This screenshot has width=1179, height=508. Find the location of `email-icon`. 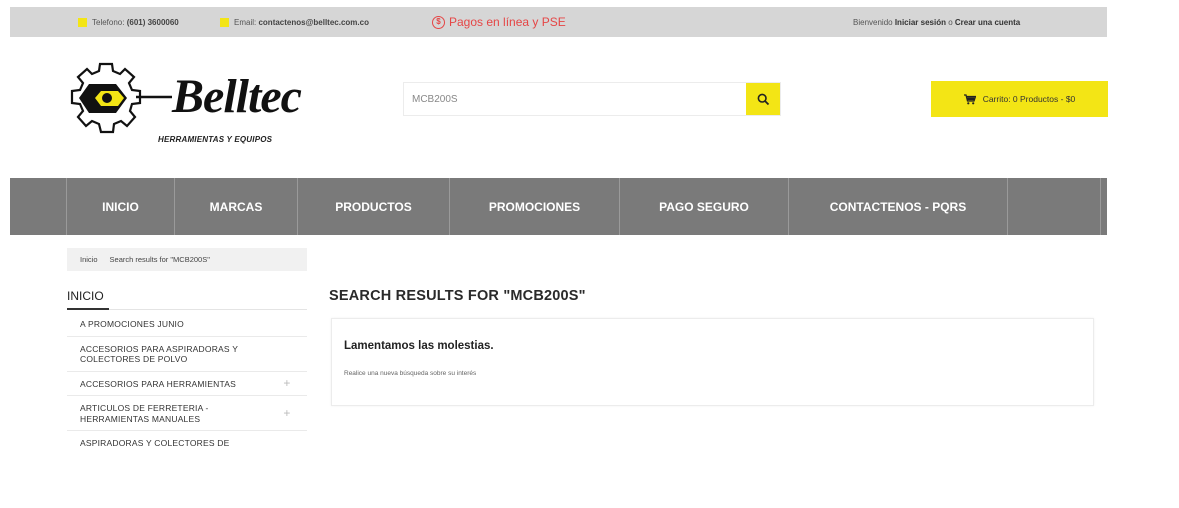

email-icon is located at coordinates (224, 22).